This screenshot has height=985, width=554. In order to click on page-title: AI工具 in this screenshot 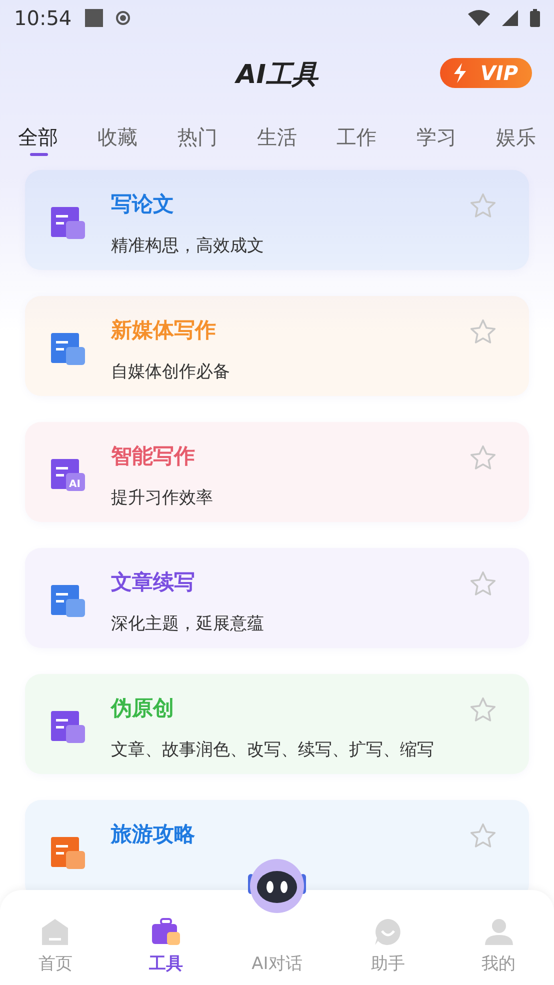, I will do `click(277, 75)`.